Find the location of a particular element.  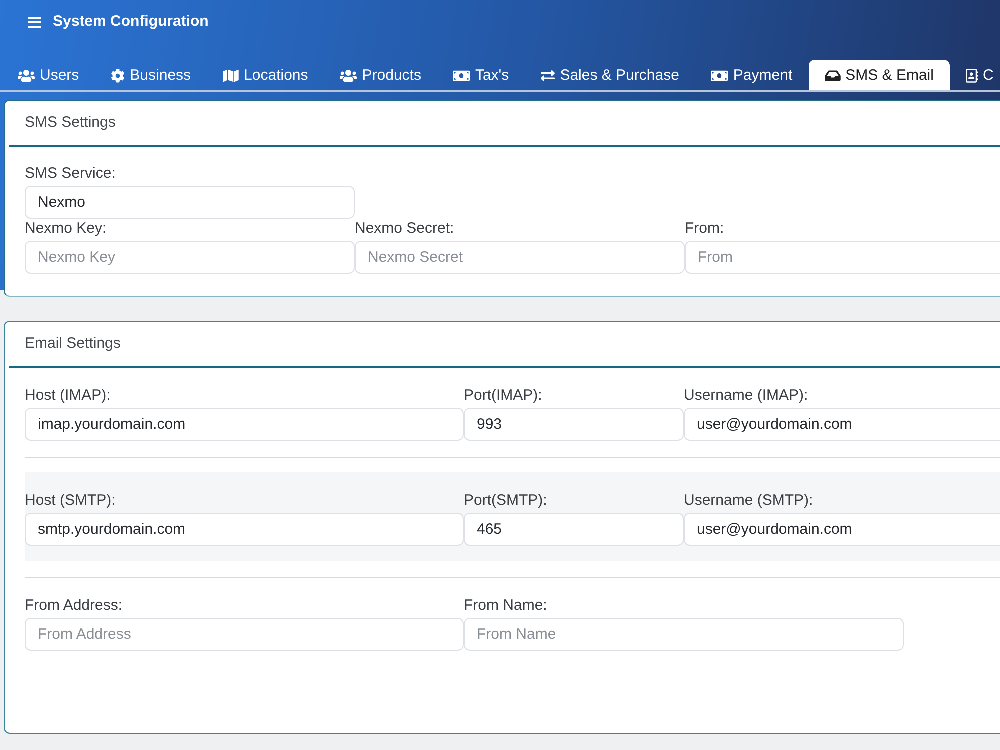

field-label: Port(IMAP): is located at coordinates (503, 396).